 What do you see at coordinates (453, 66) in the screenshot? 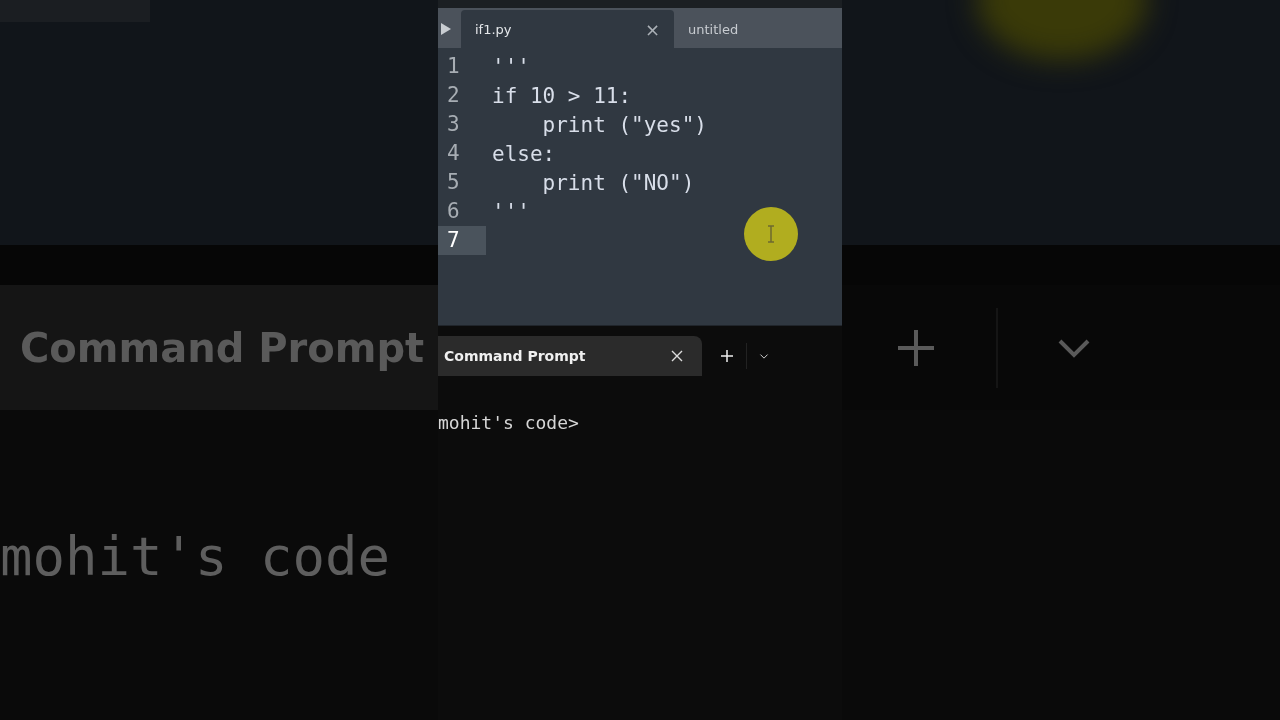
I see `line-number: 1` at bounding box center [453, 66].